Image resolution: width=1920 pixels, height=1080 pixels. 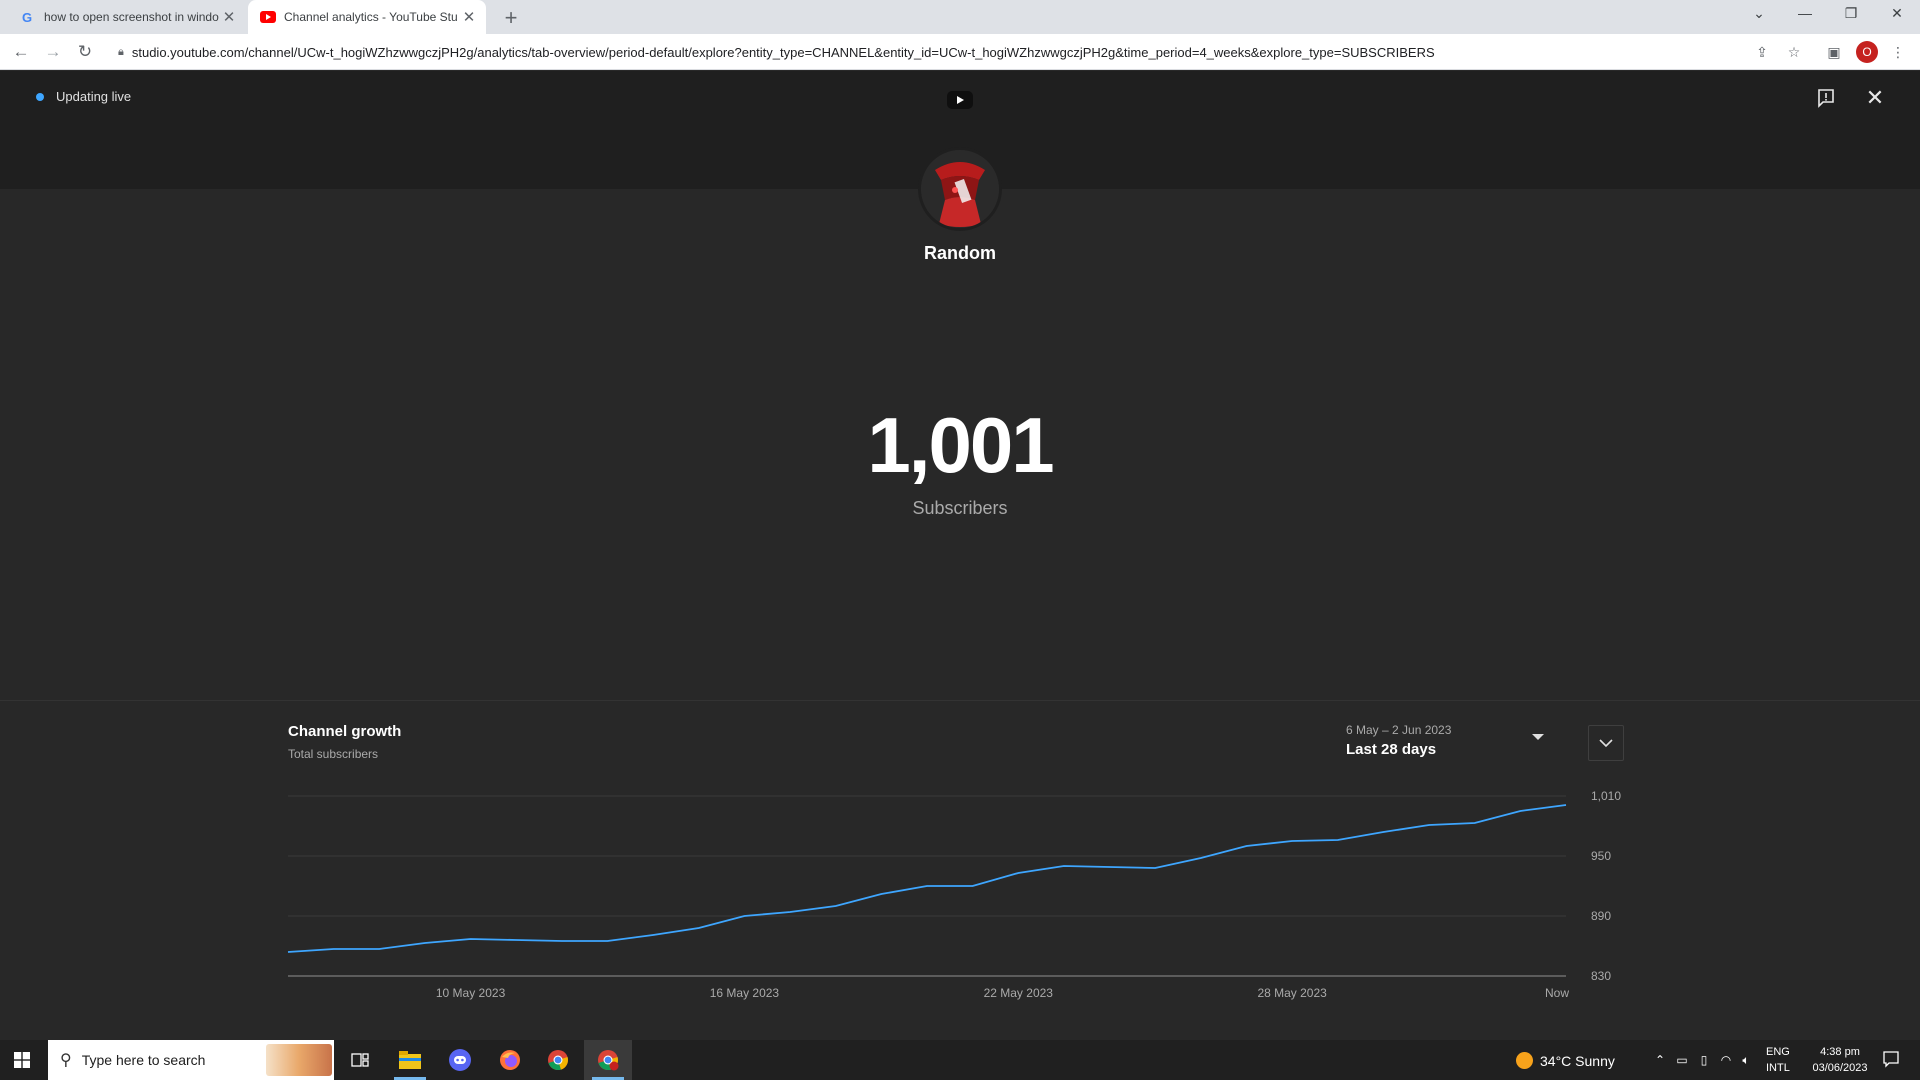 I want to click on youtube-logo-icon, so click(x=960, y=100).